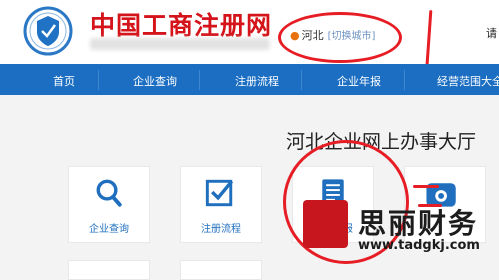 The height and width of the screenshot is (280, 499). I want to click on checkbox-icon, so click(219, 193).